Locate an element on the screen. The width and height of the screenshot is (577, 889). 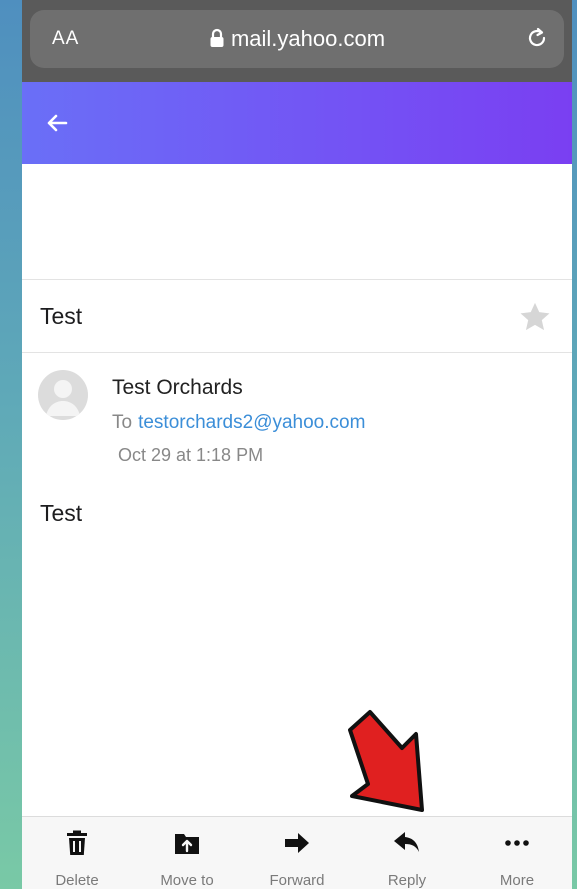
star-icon is located at coordinates (535, 317).